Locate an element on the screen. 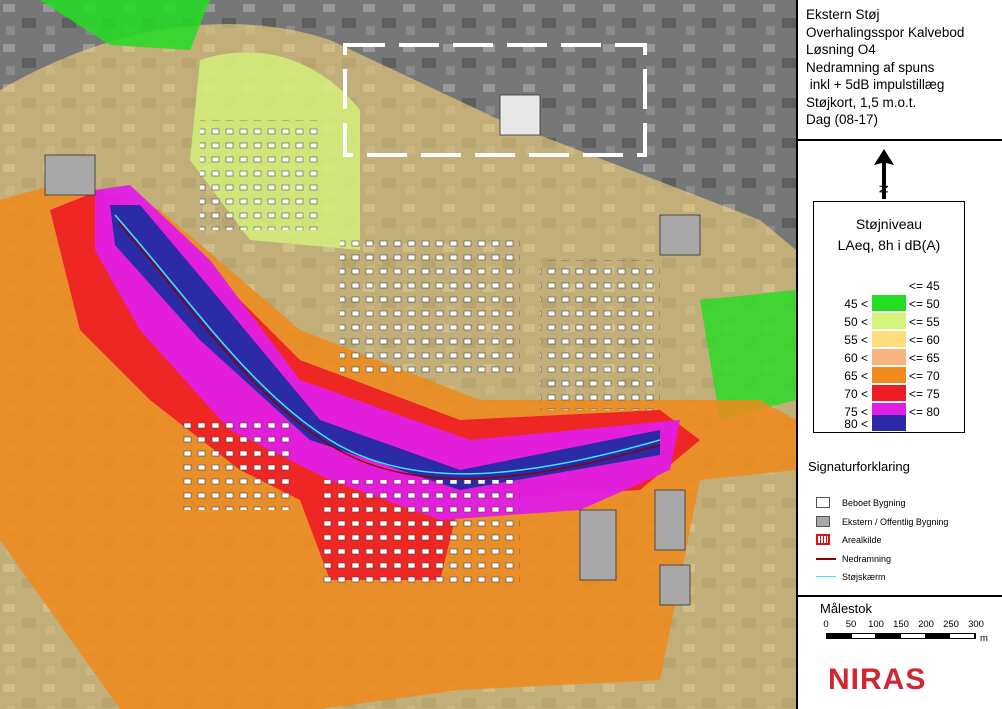 The width and height of the screenshot is (1002, 709). title-line-1: Ekstern Støj is located at coordinates (843, 14).